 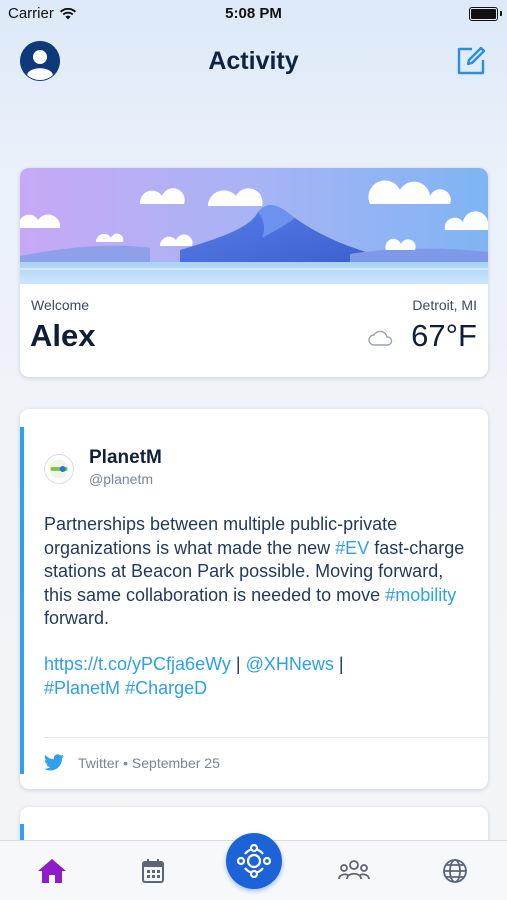 I want to click on user-name: Alex, so click(x=63, y=335).